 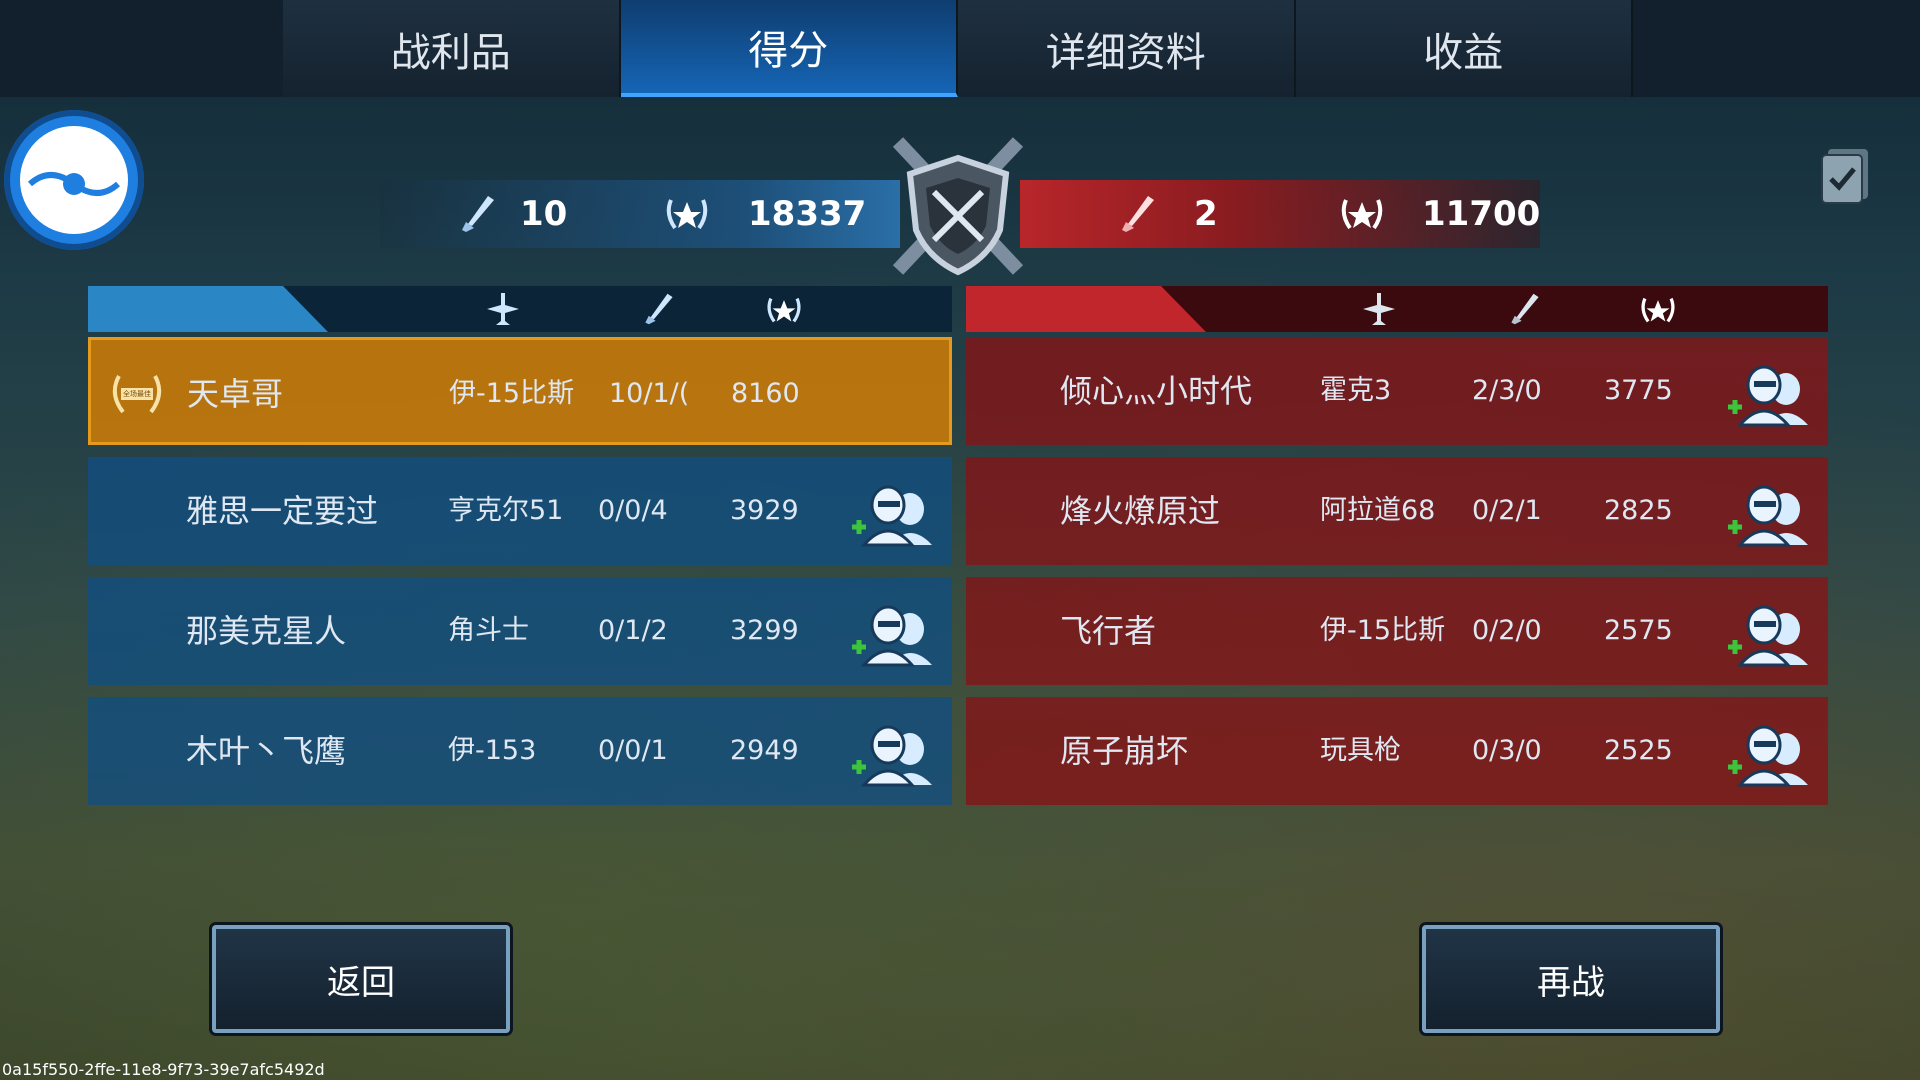 What do you see at coordinates (1845, 175) in the screenshot?
I see `clipboard-check-icon` at bounding box center [1845, 175].